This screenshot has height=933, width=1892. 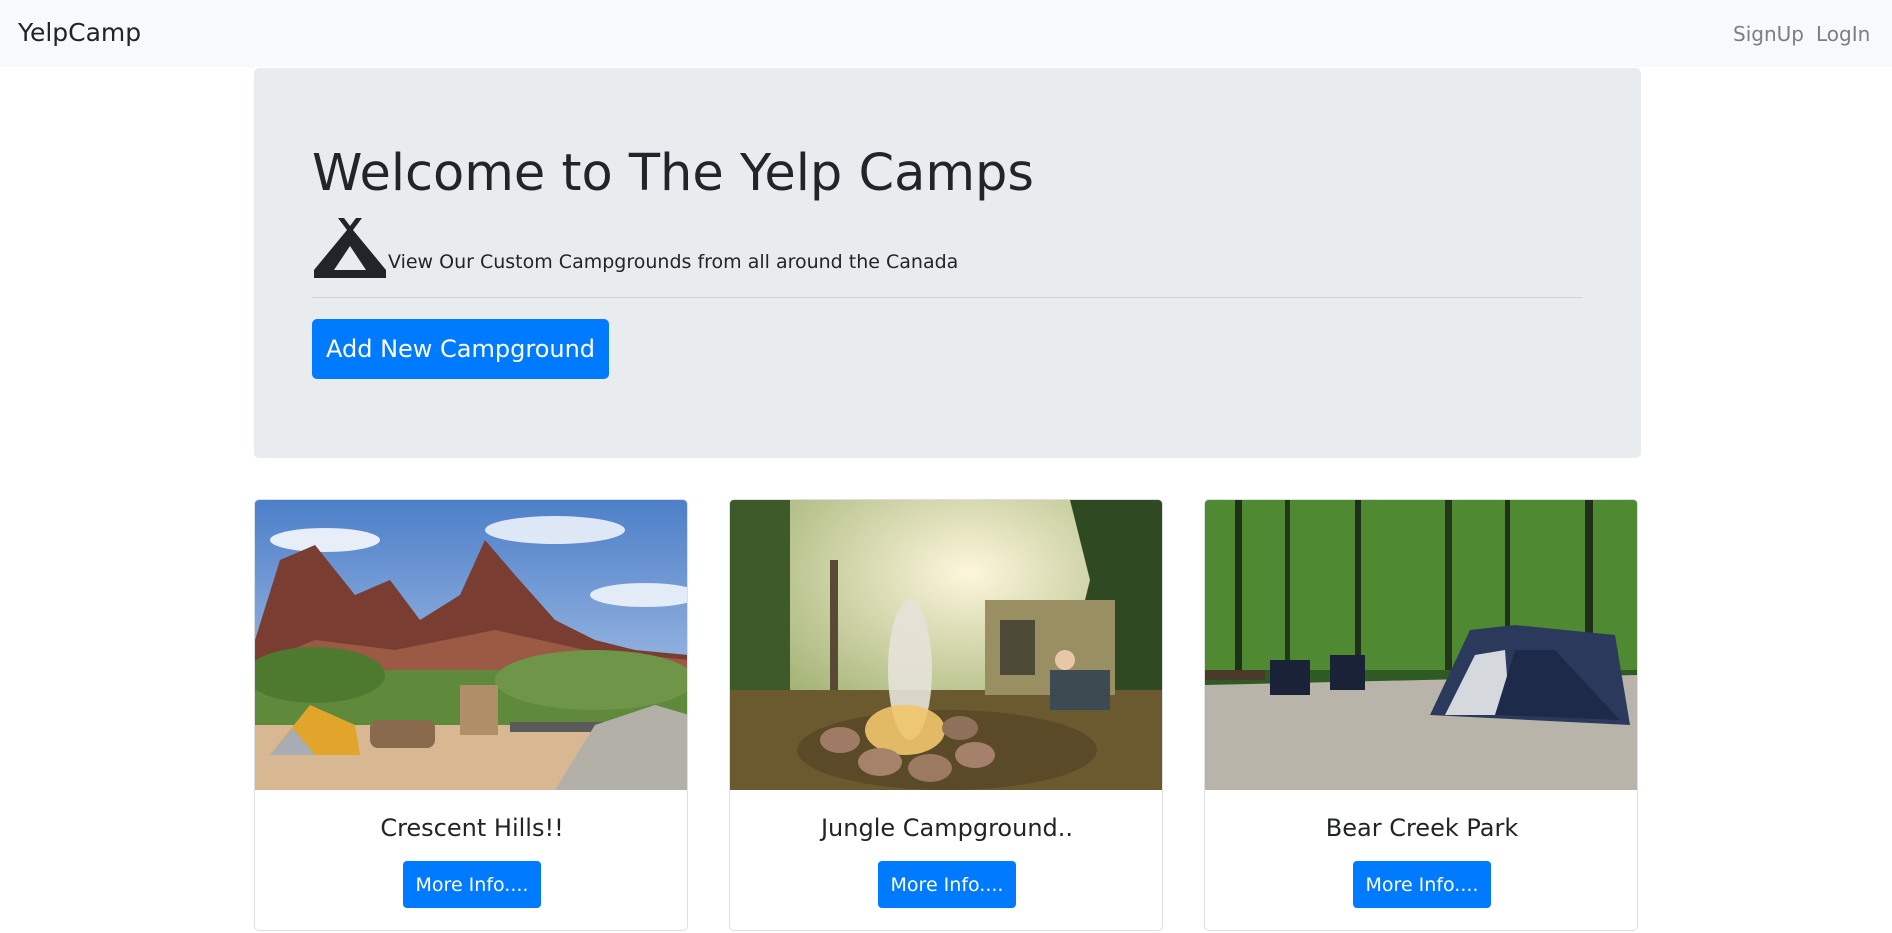 What do you see at coordinates (947, 297) in the screenshot?
I see `divider` at bounding box center [947, 297].